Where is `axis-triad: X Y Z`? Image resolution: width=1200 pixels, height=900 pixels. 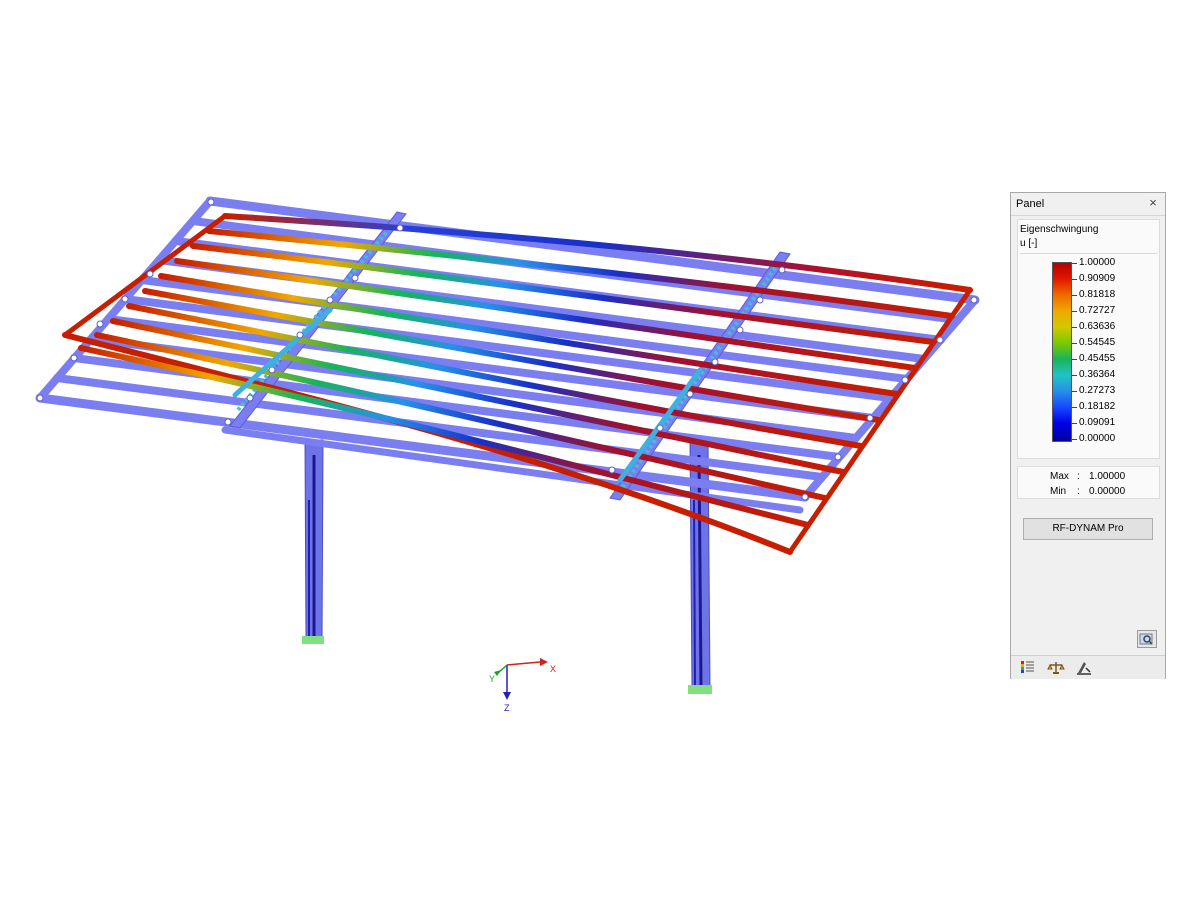
axis-triad: X Y Z is located at coordinates (522, 685).